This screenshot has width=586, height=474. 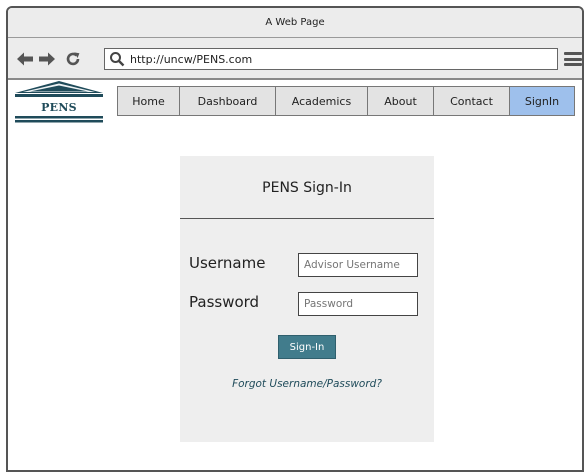 What do you see at coordinates (401, 101) in the screenshot?
I see `nav-item-about: About` at bounding box center [401, 101].